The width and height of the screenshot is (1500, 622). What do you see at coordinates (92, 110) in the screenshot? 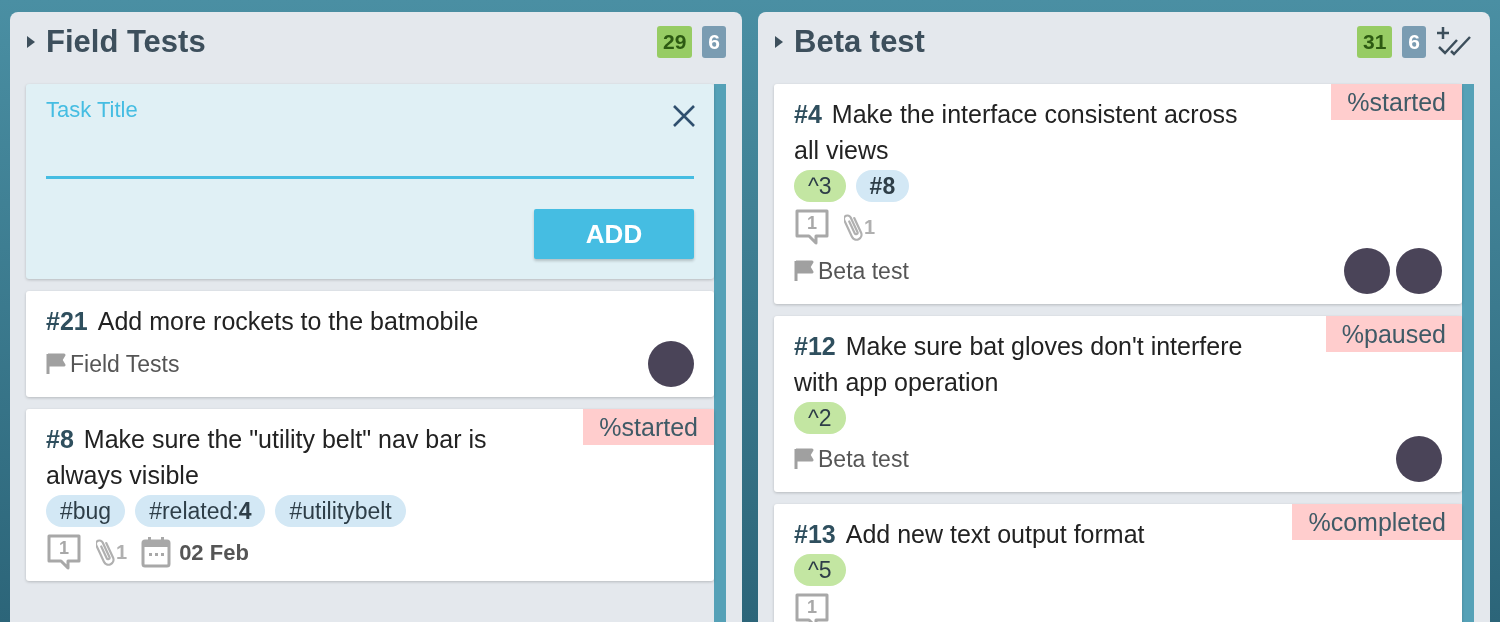
I see `field-label: Task Title` at bounding box center [92, 110].